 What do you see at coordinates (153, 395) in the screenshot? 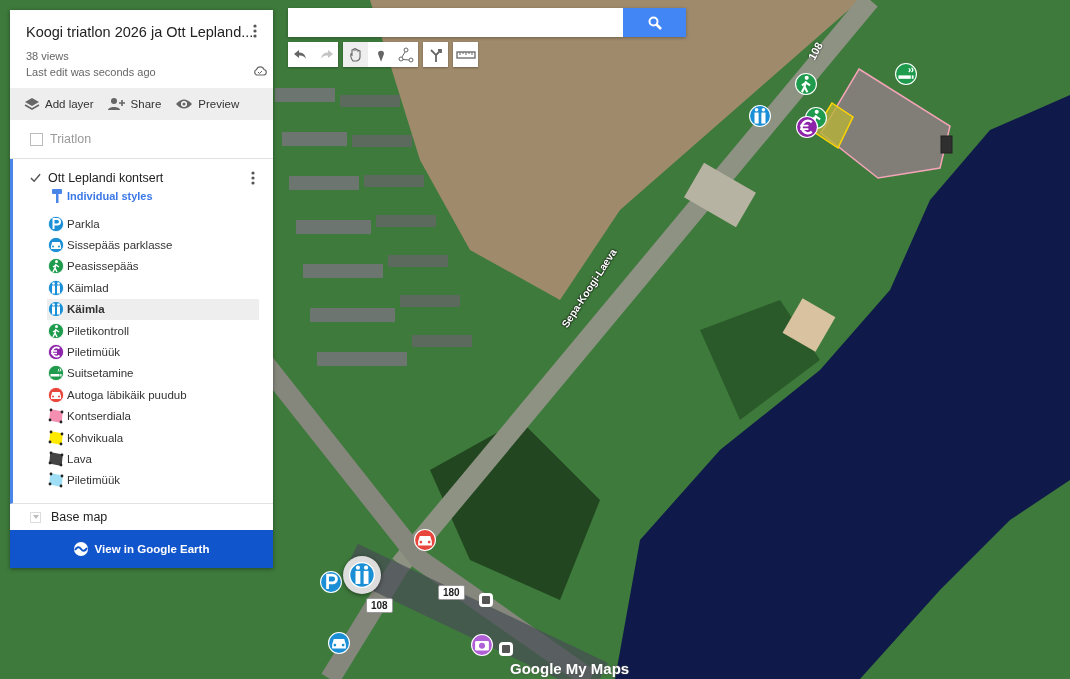
I see `legend-item: Autoga läbikäik puudub` at bounding box center [153, 395].